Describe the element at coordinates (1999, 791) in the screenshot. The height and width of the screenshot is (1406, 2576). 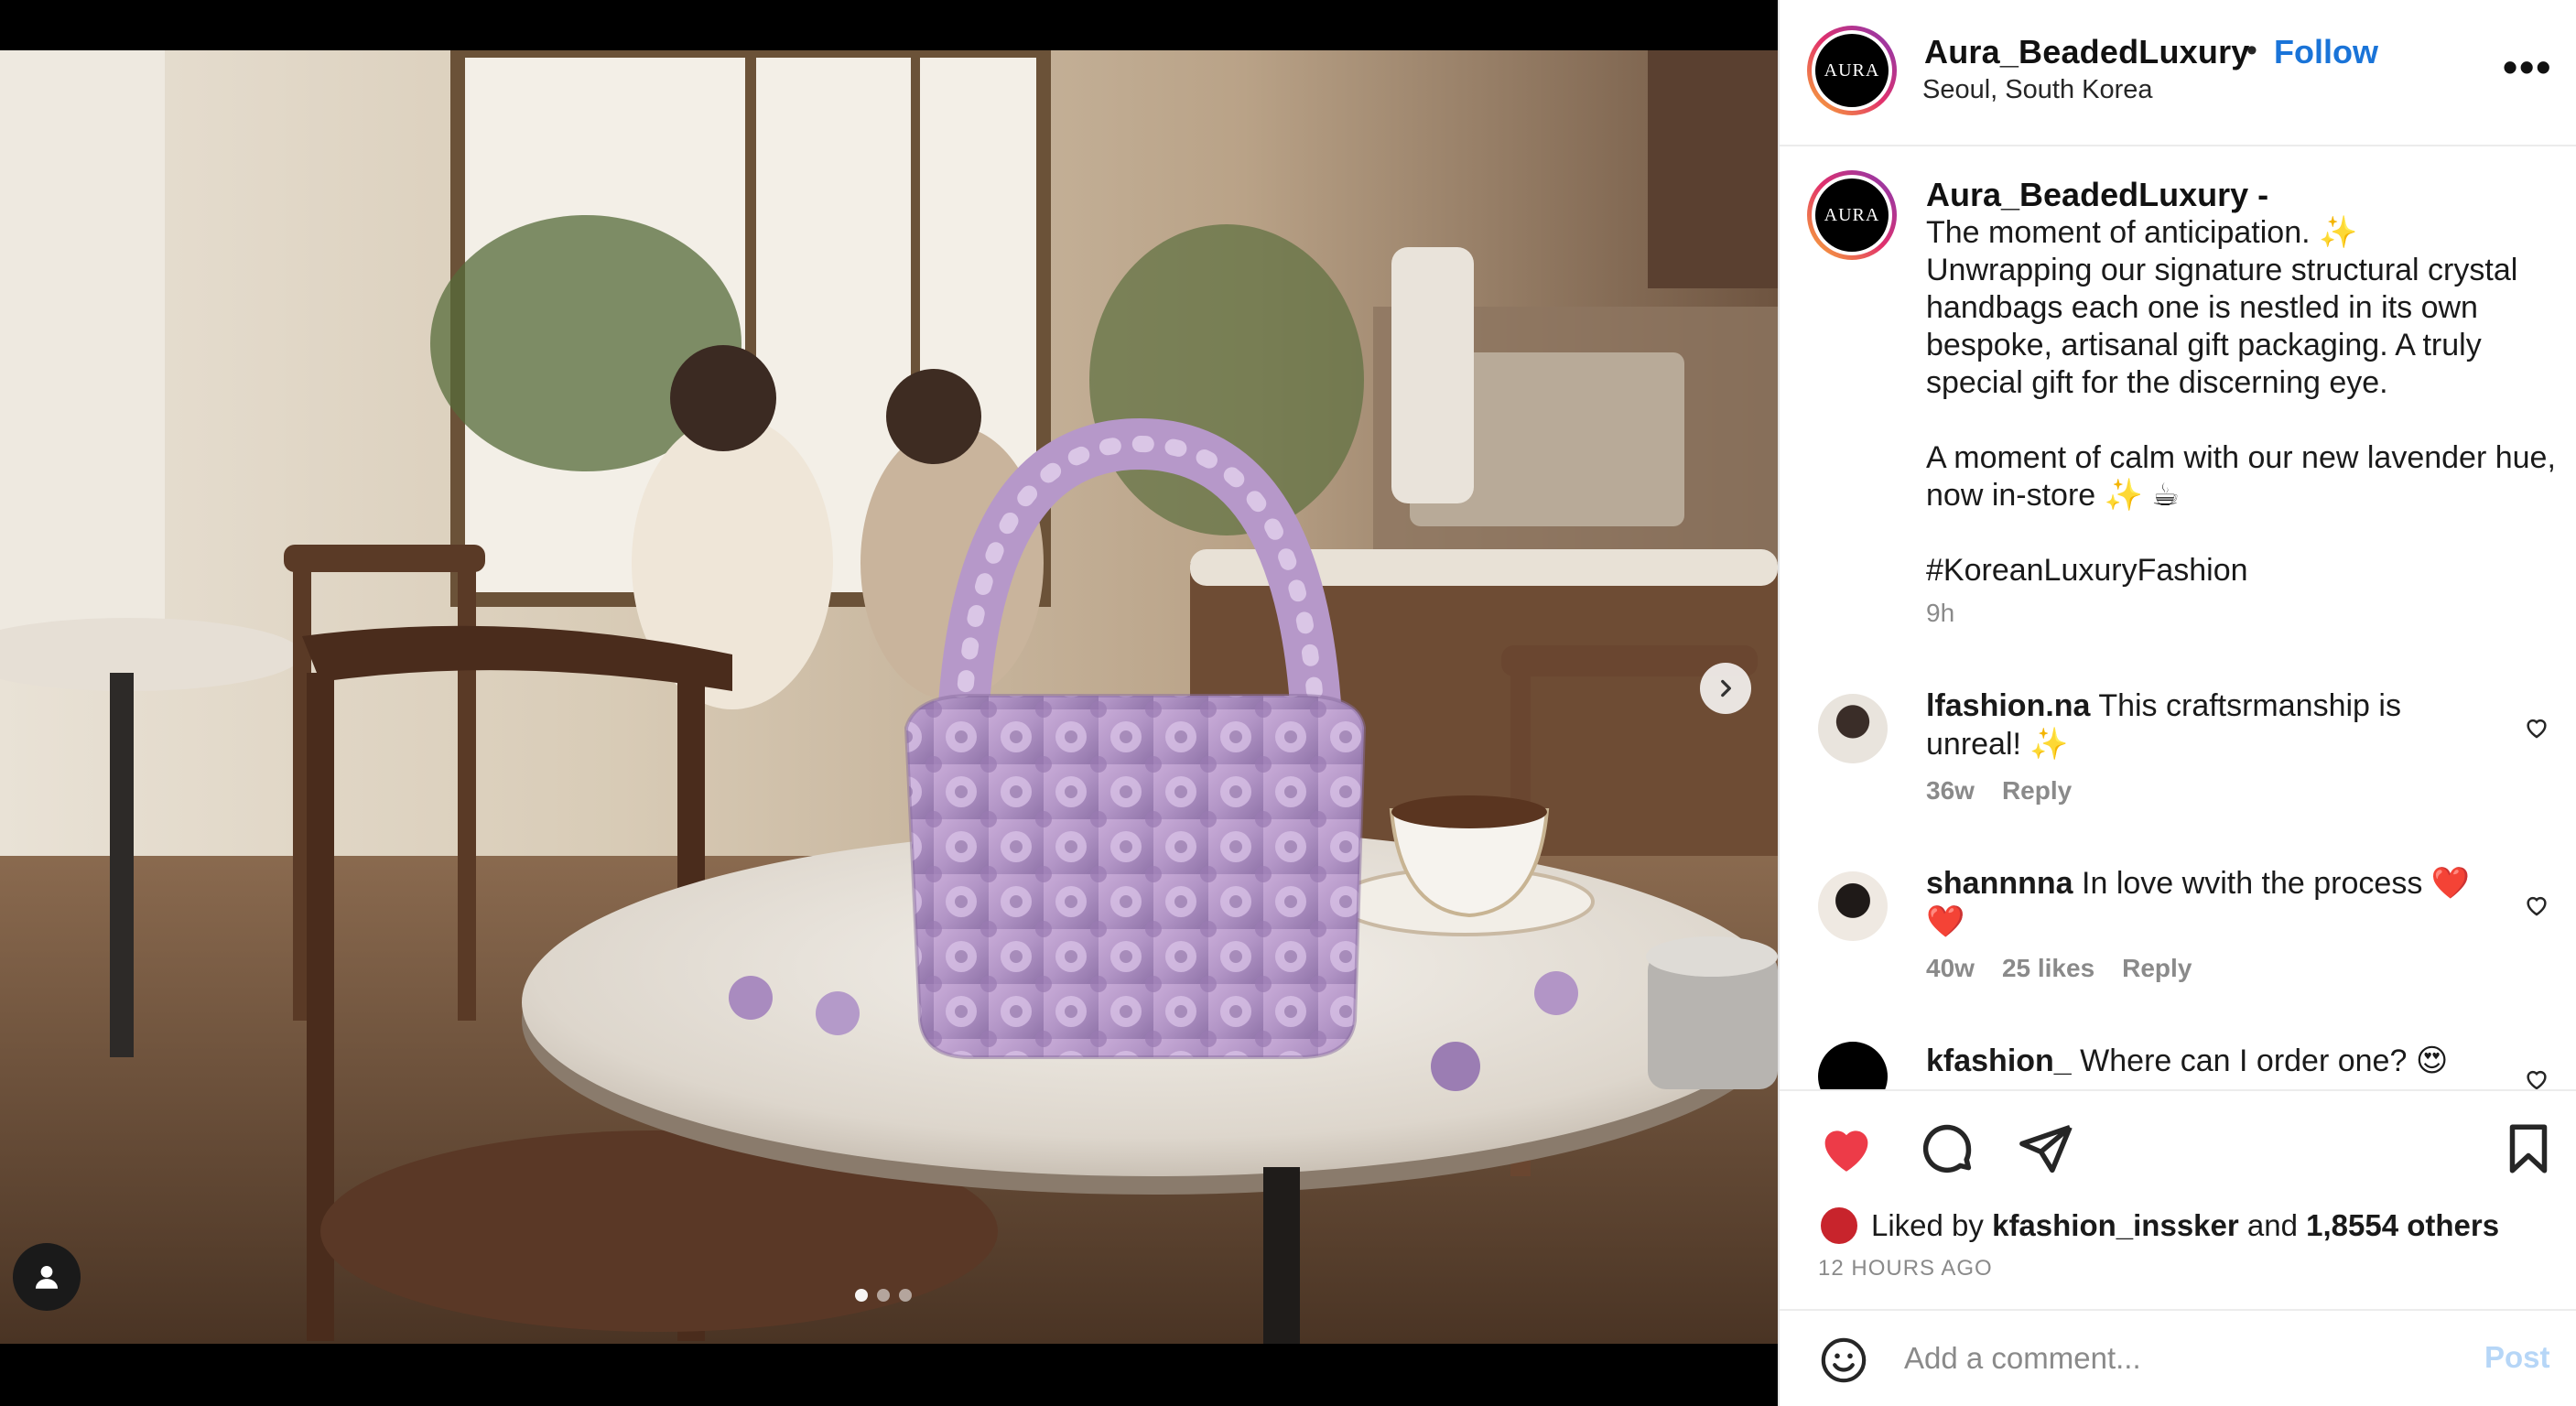
I see `comment-meta: 36w Reply` at that location.